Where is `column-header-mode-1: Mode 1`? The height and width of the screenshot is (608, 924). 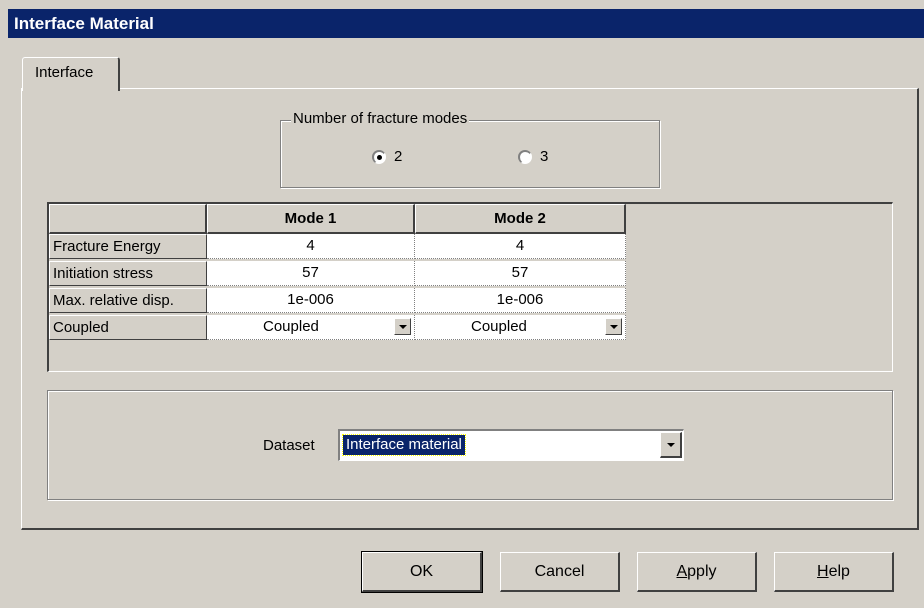
column-header-mode-1: Mode 1 is located at coordinates (311, 219).